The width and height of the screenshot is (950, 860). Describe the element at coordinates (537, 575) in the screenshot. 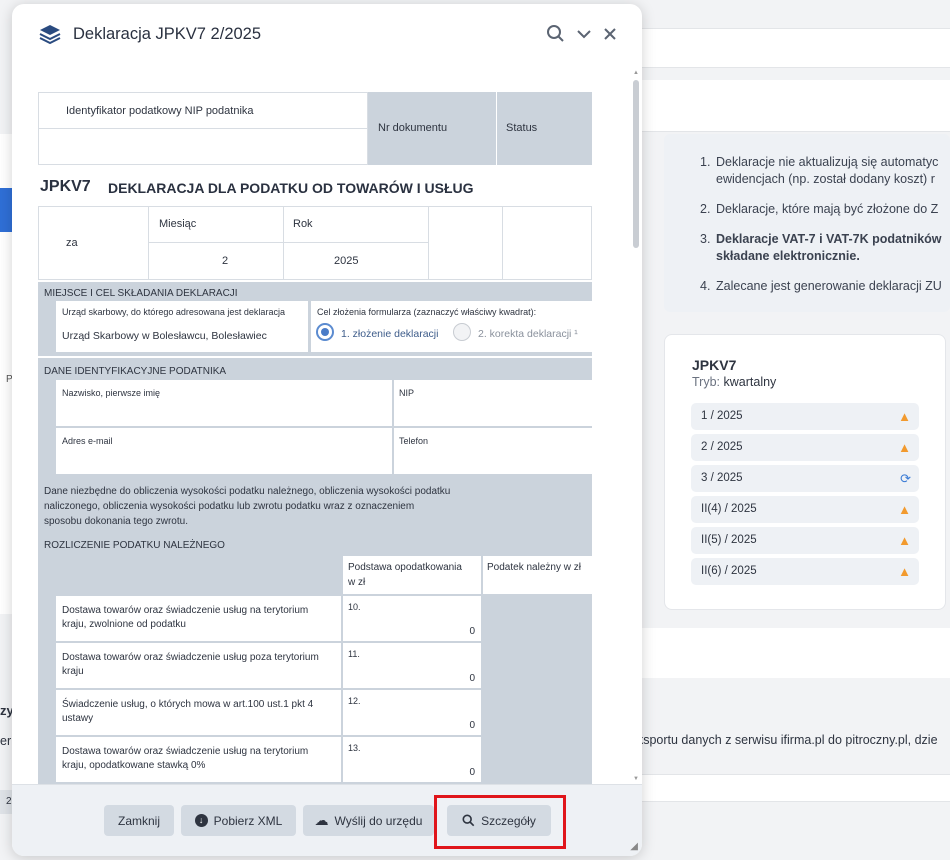

I see `col-tax-header: Podatek należny w zł` at that location.